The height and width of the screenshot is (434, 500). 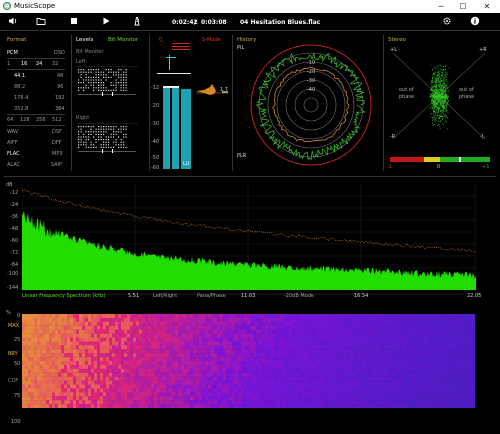 What do you see at coordinates (161, 40) in the screenshot?
I see `meter-top-label: 0` at bounding box center [161, 40].